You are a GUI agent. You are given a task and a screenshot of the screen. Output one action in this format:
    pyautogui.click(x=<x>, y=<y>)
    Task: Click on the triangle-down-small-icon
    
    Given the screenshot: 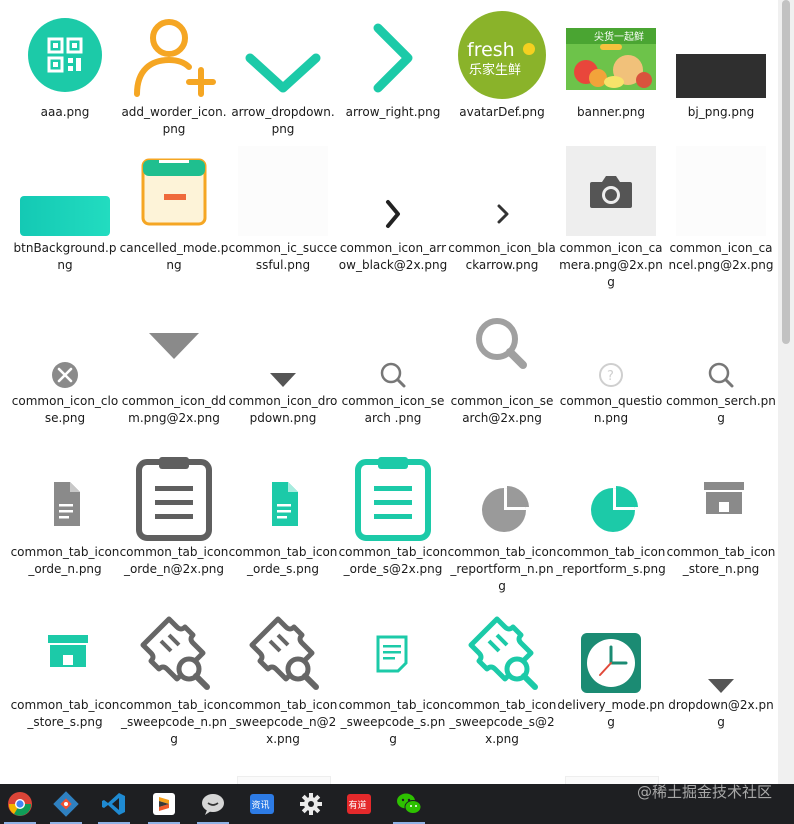 What is the action you would take?
    pyautogui.click(x=283, y=344)
    